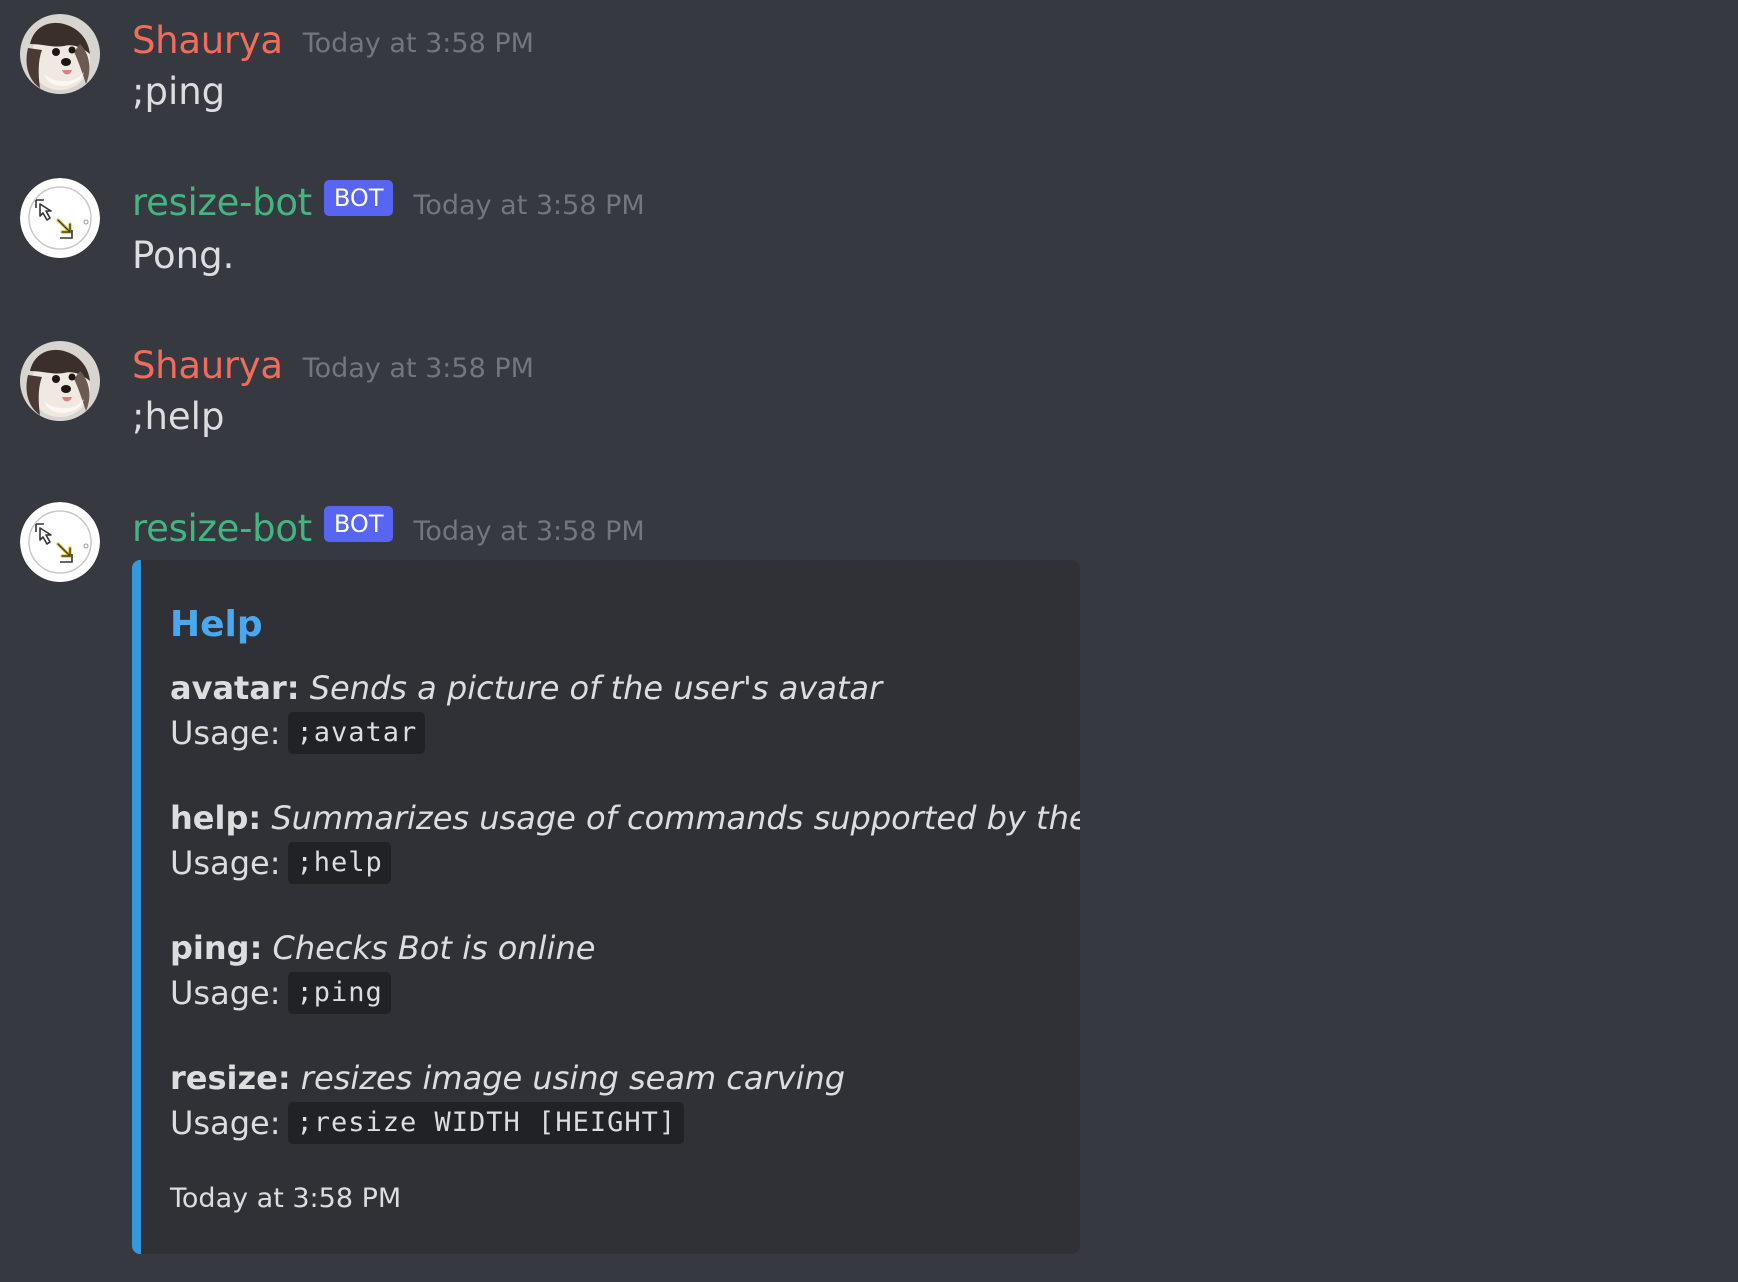  Describe the element at coordinates (339, 863) in the screenshot. I see `usage-code: ;help` at that location.